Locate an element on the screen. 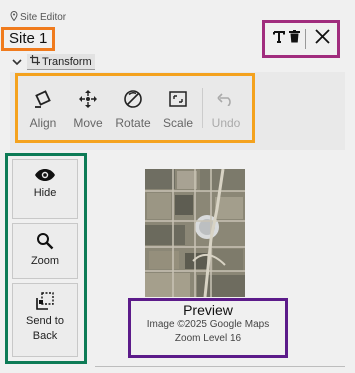 Image resolution: width=355 pixels, height=373 pixels. close-button is located at coordinates (322, 39).